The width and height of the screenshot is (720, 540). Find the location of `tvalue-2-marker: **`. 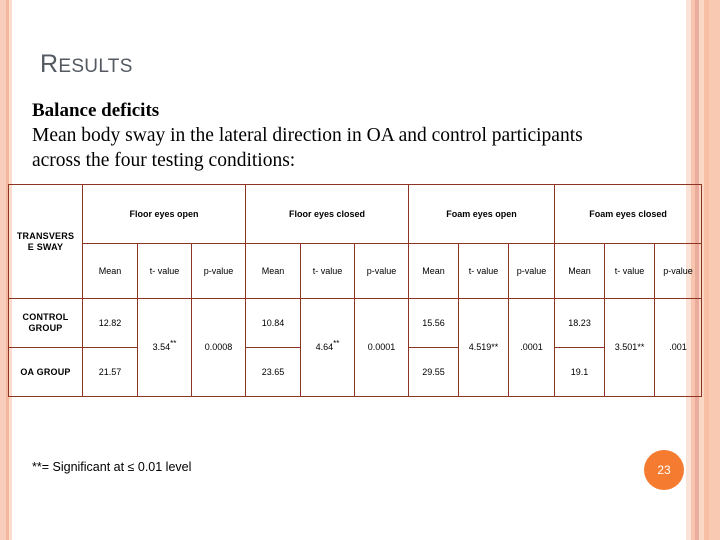

tvalue-2-marker: ** is located at coordinates (336, 343).